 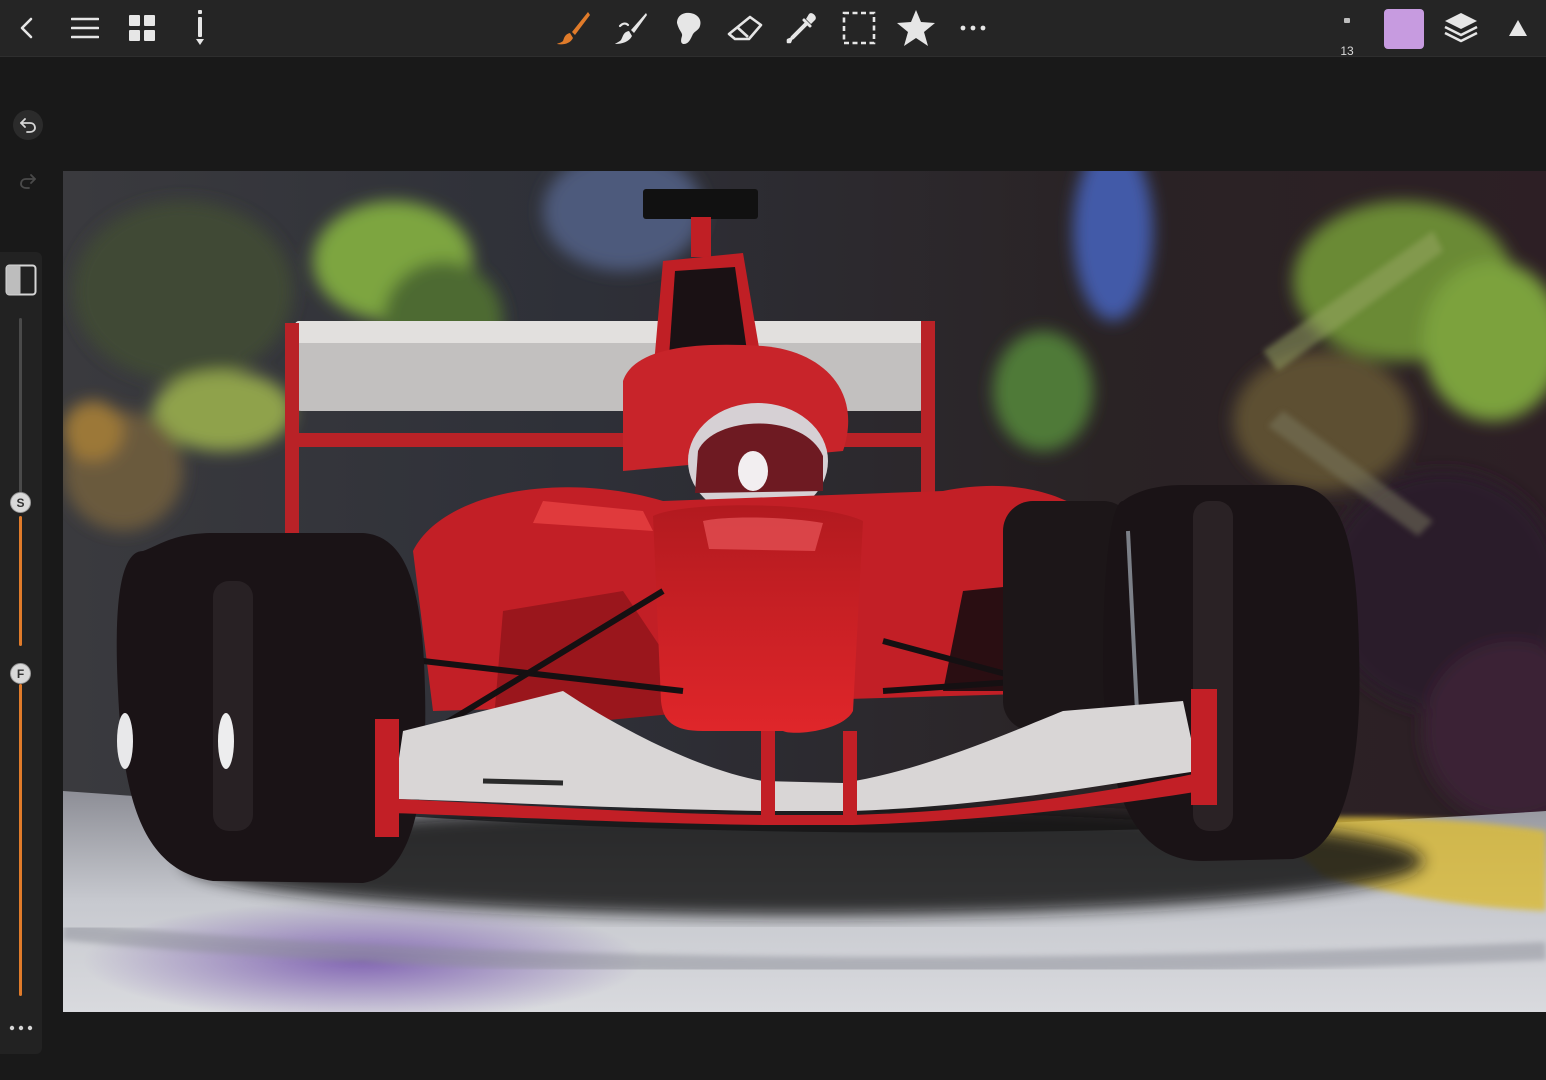 I want to click on split-view-icon, so click(x=21, y=280).